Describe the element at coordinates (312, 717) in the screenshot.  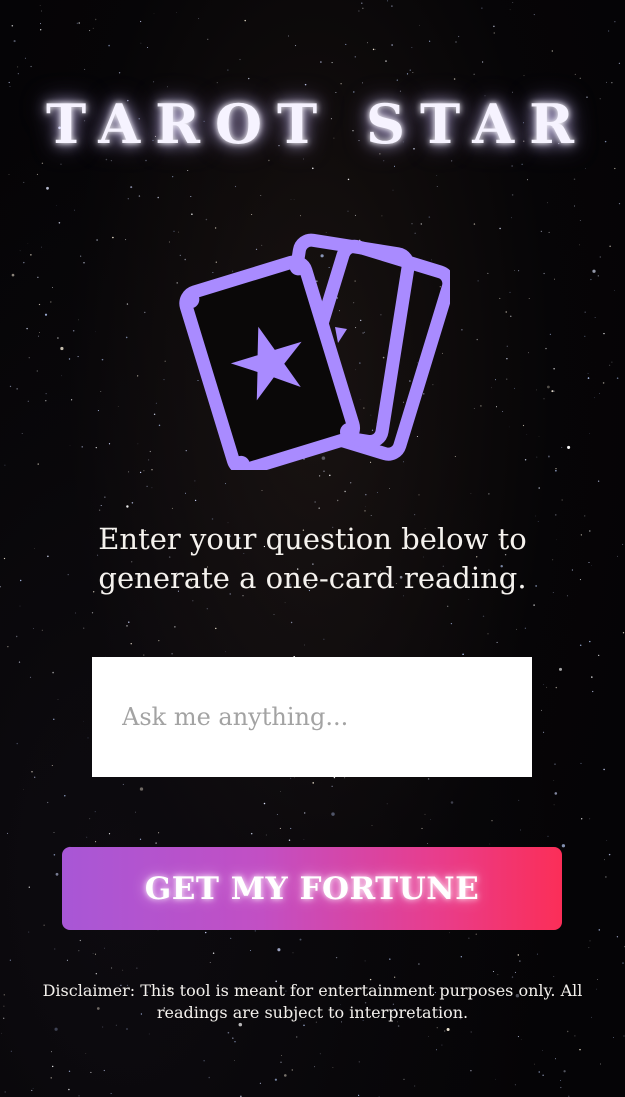
I see `question-input` at that location.